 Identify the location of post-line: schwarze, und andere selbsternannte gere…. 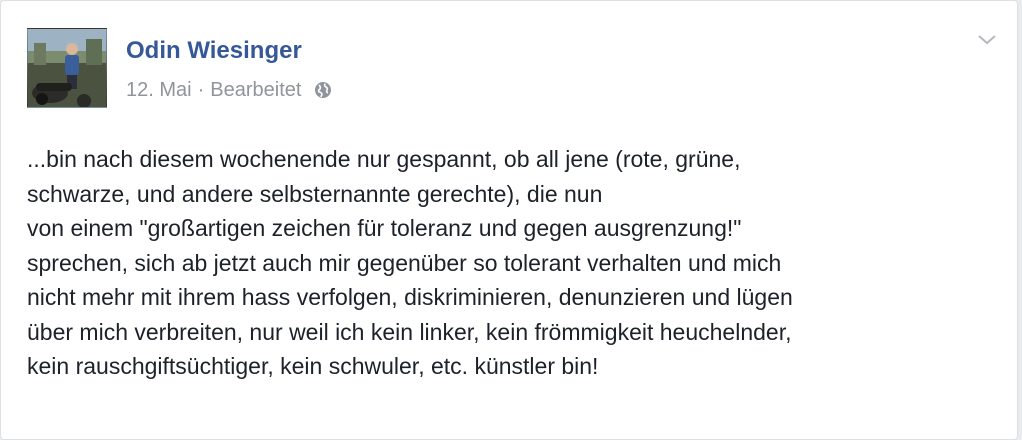
(315, 193).